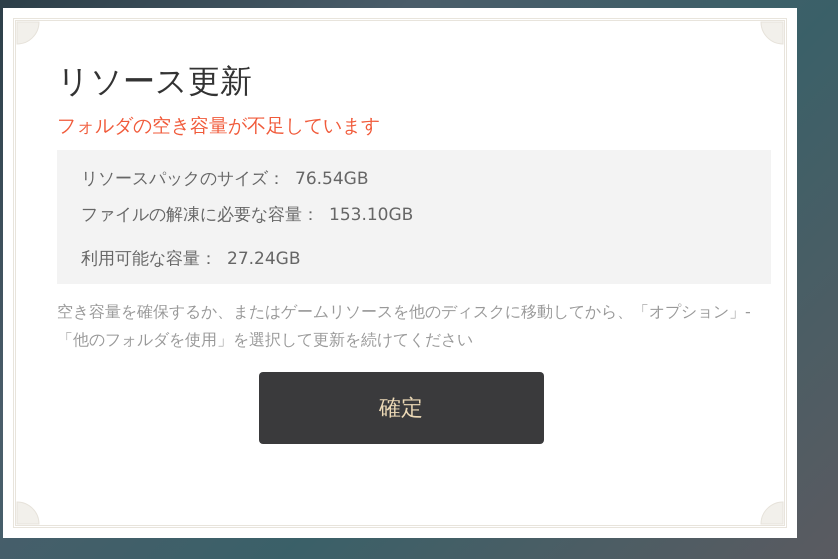 The width and height of the screenshot is (838, 559). Describe the element at coordinates (219, 126) in the screenshot. I see `warning-text: フォルダの空き容量が不足しています` at that location.